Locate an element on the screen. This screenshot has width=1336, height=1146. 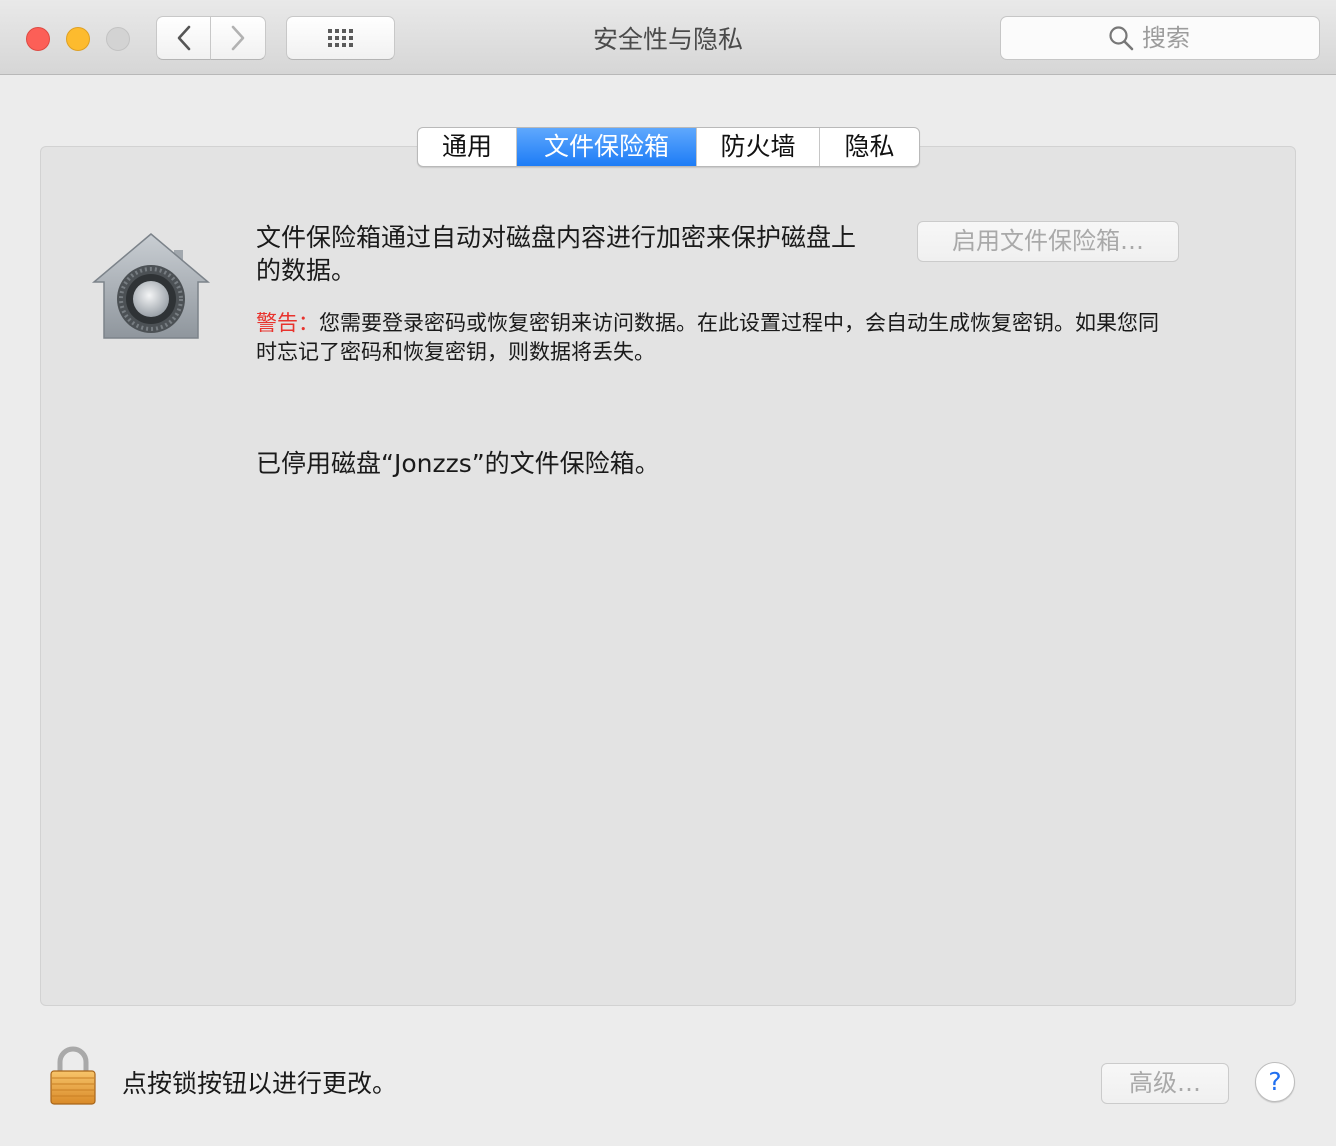
grid-icon is located at coordinates (340, 38).